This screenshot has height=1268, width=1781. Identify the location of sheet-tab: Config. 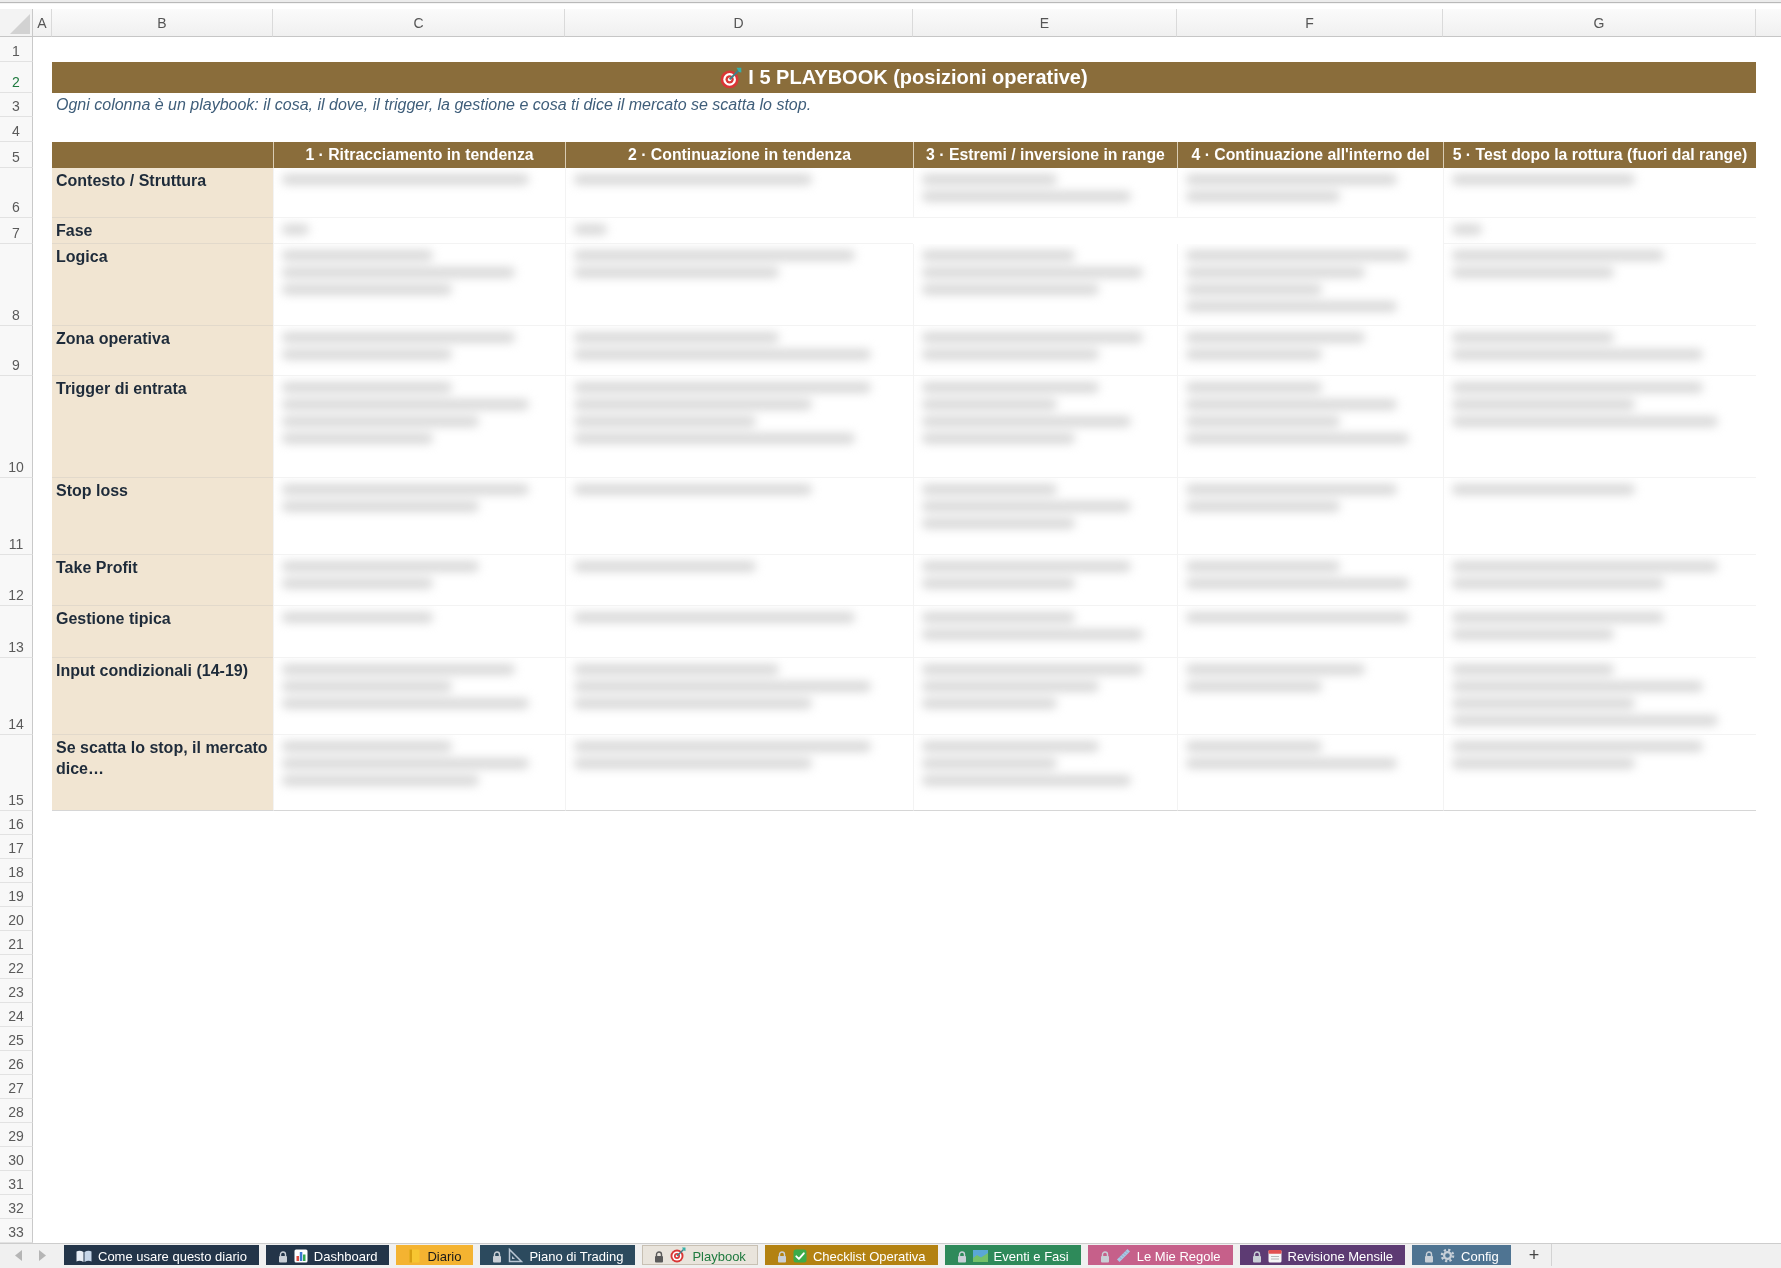
(1461, 1255).